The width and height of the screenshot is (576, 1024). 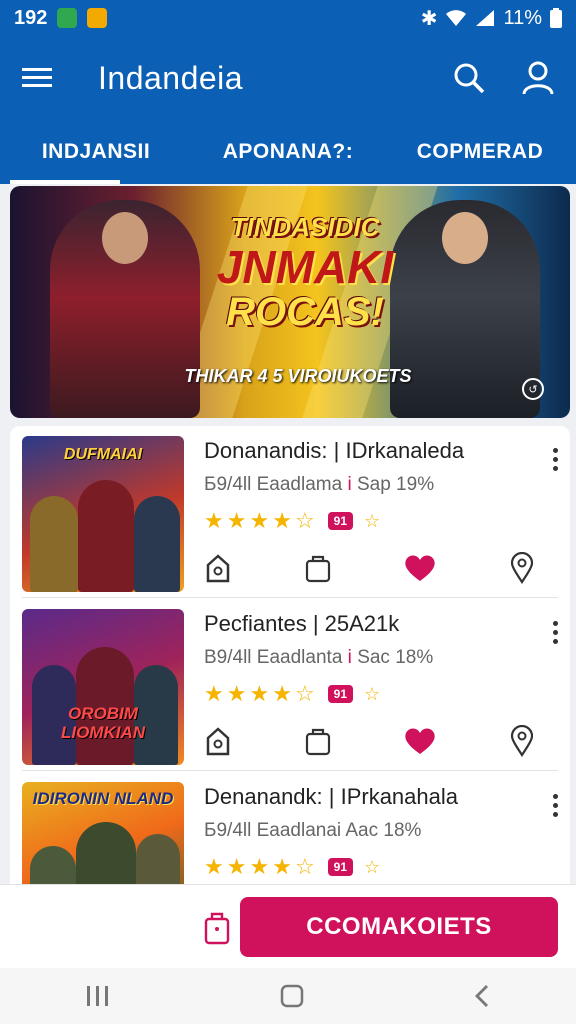 I want to click on item-meta-percent: Sac 18%, so click(x=395, y=657).